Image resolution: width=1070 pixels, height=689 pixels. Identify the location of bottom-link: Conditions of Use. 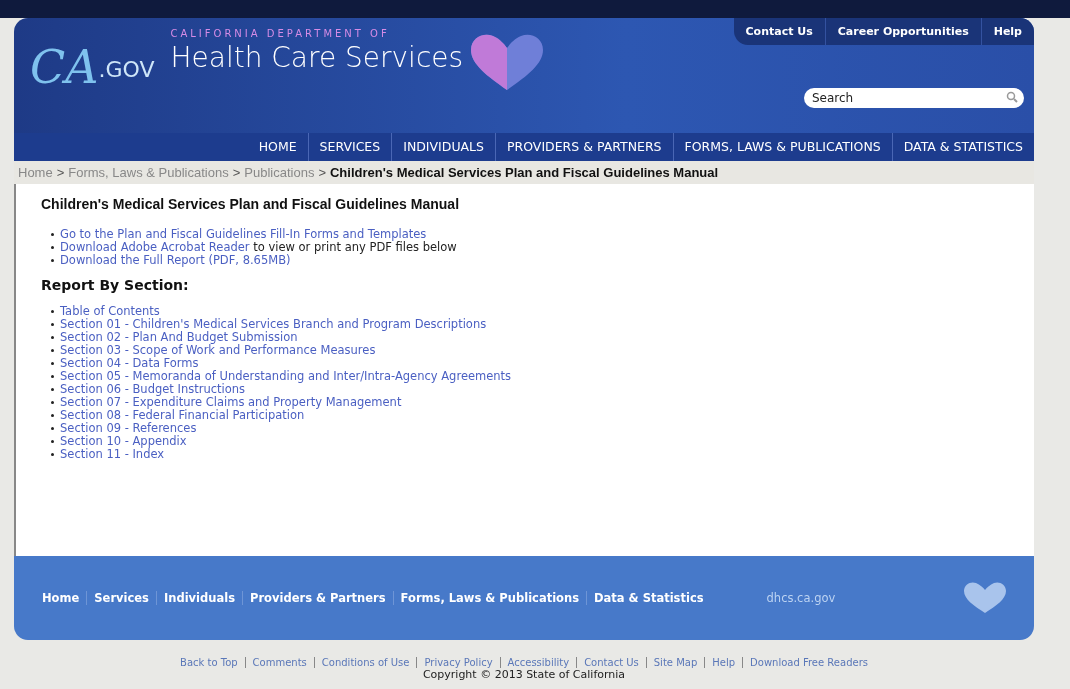
(365, 662).